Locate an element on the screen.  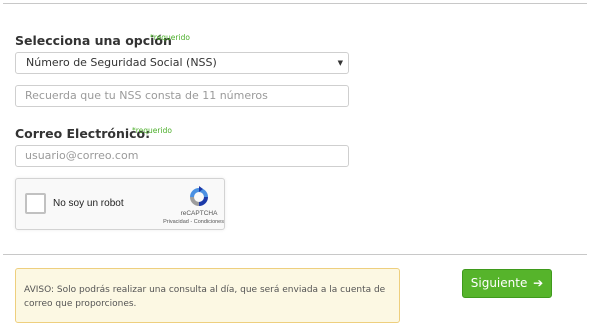
email-input-placeholder: usuario@correo.com is located at coordinates (82, 155).